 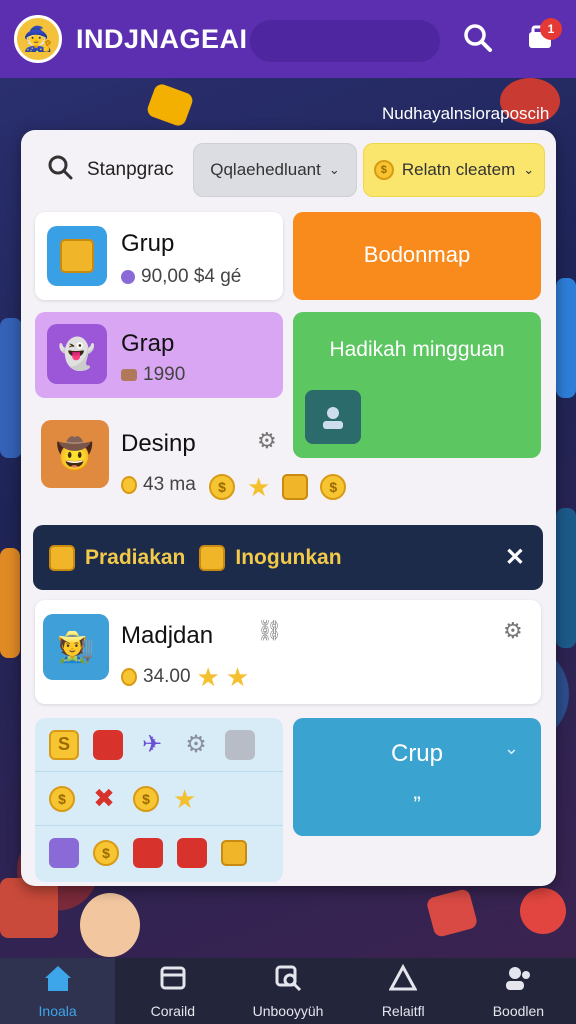 What do you see at coordinates (417, 349) in the screenshot?
I see `tile-label: Hadikah mingguan` at bounding box center [417, 349].